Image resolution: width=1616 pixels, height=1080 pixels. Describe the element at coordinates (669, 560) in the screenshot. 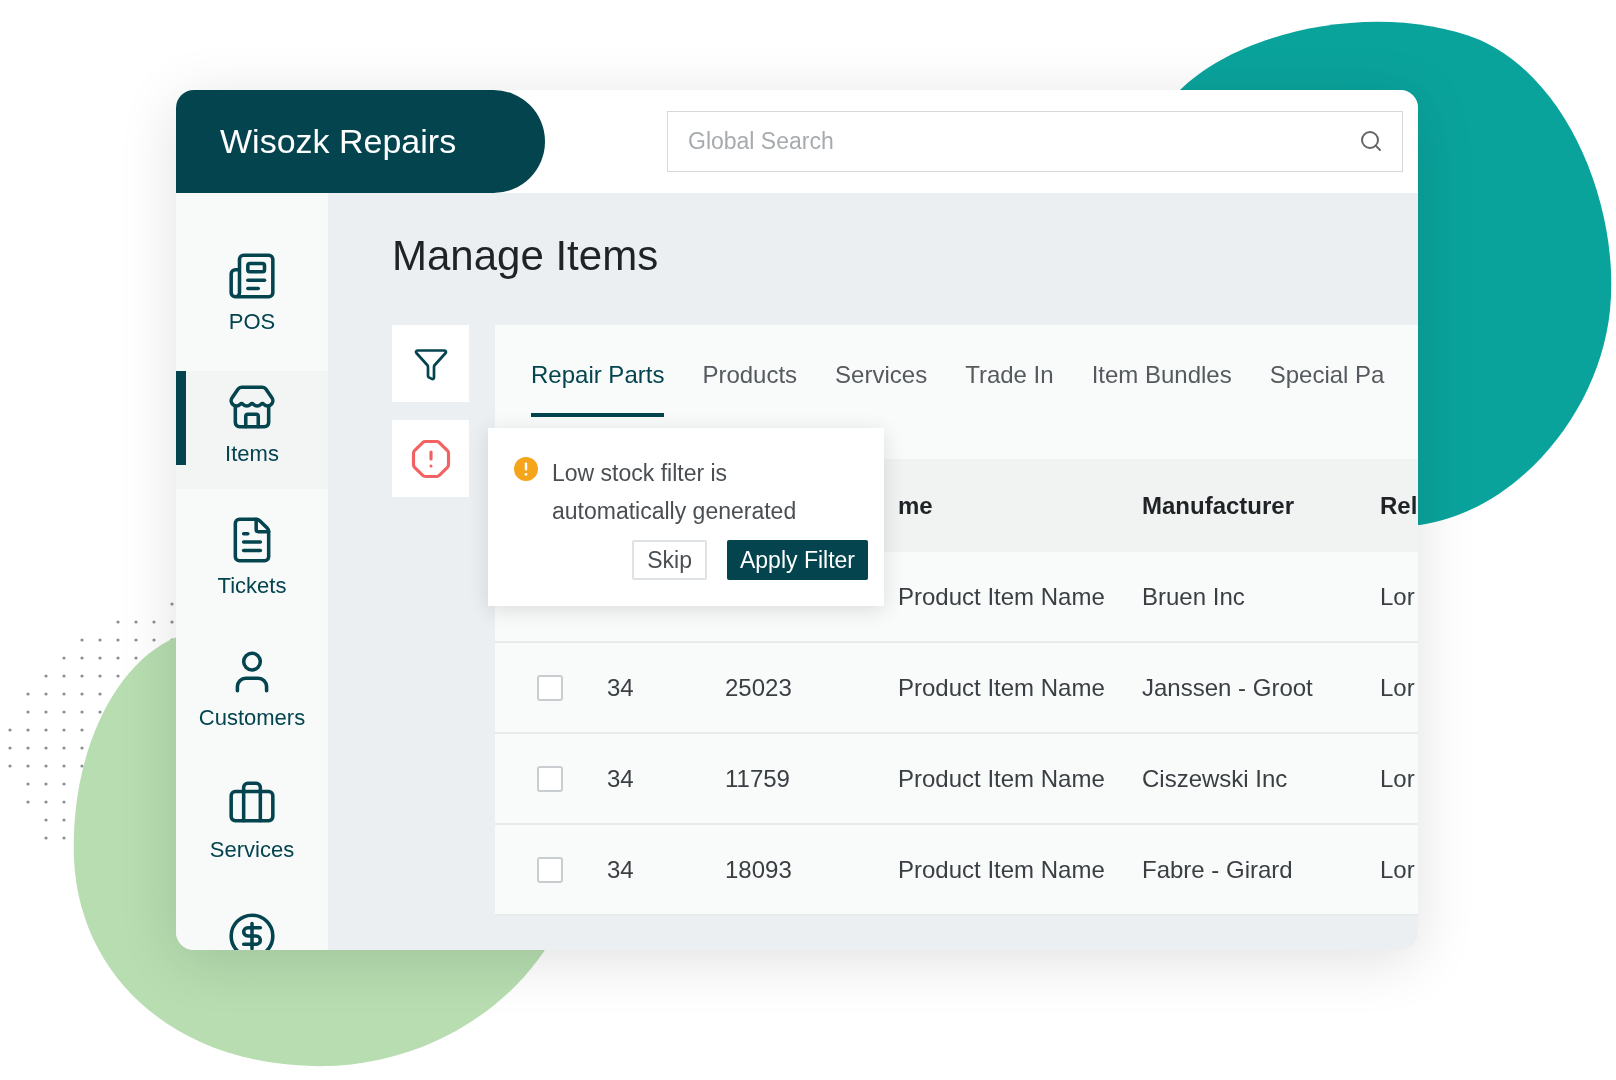

I see `skip-button: Skip` at that location.